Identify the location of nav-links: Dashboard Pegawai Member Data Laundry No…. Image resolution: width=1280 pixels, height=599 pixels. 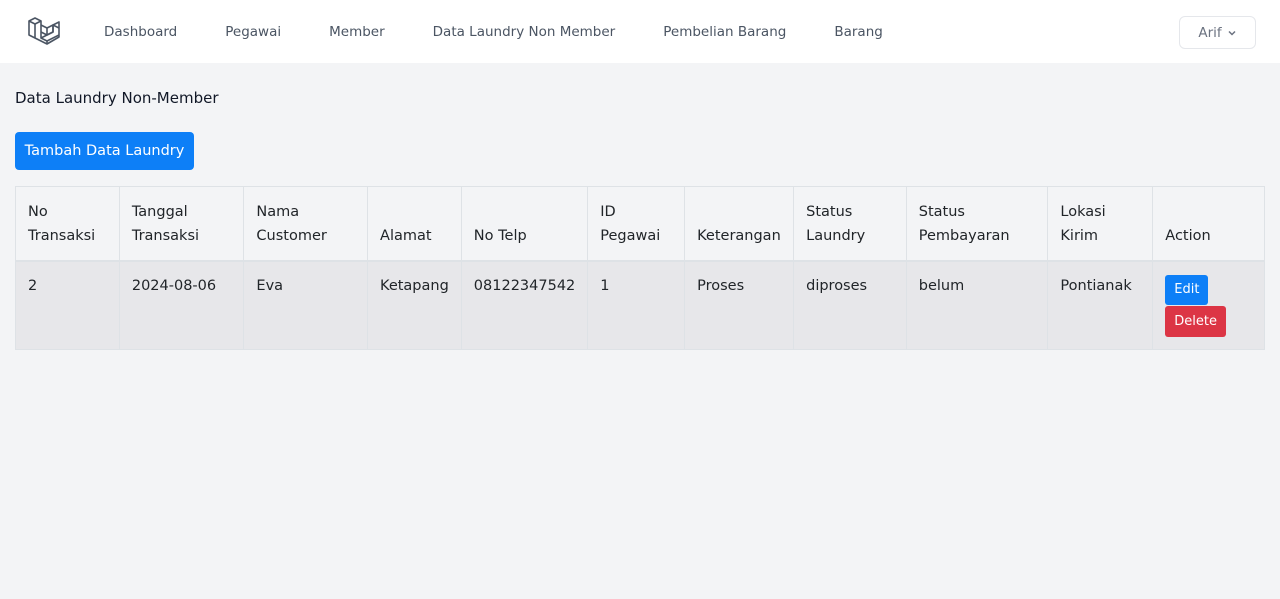
(517, 32).